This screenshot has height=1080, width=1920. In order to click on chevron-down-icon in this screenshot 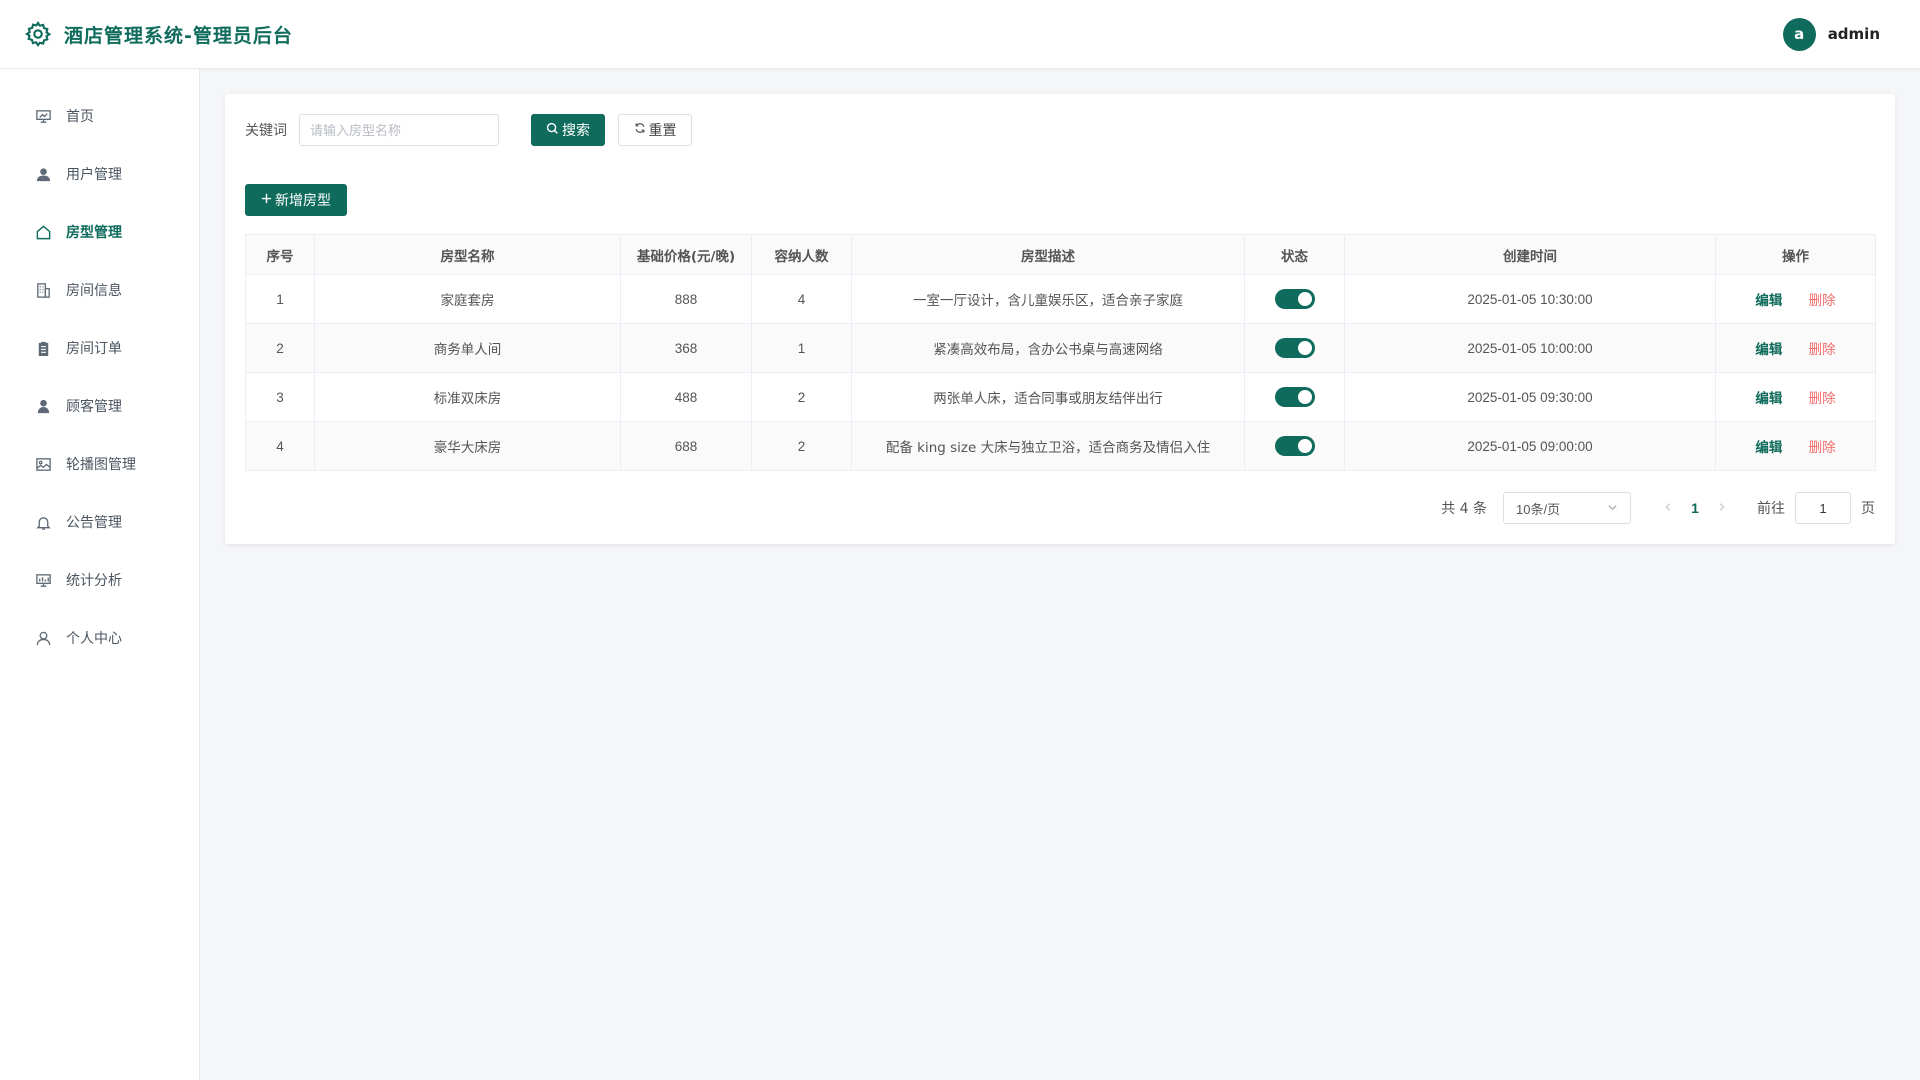, I will do `click(1612, 508)`.